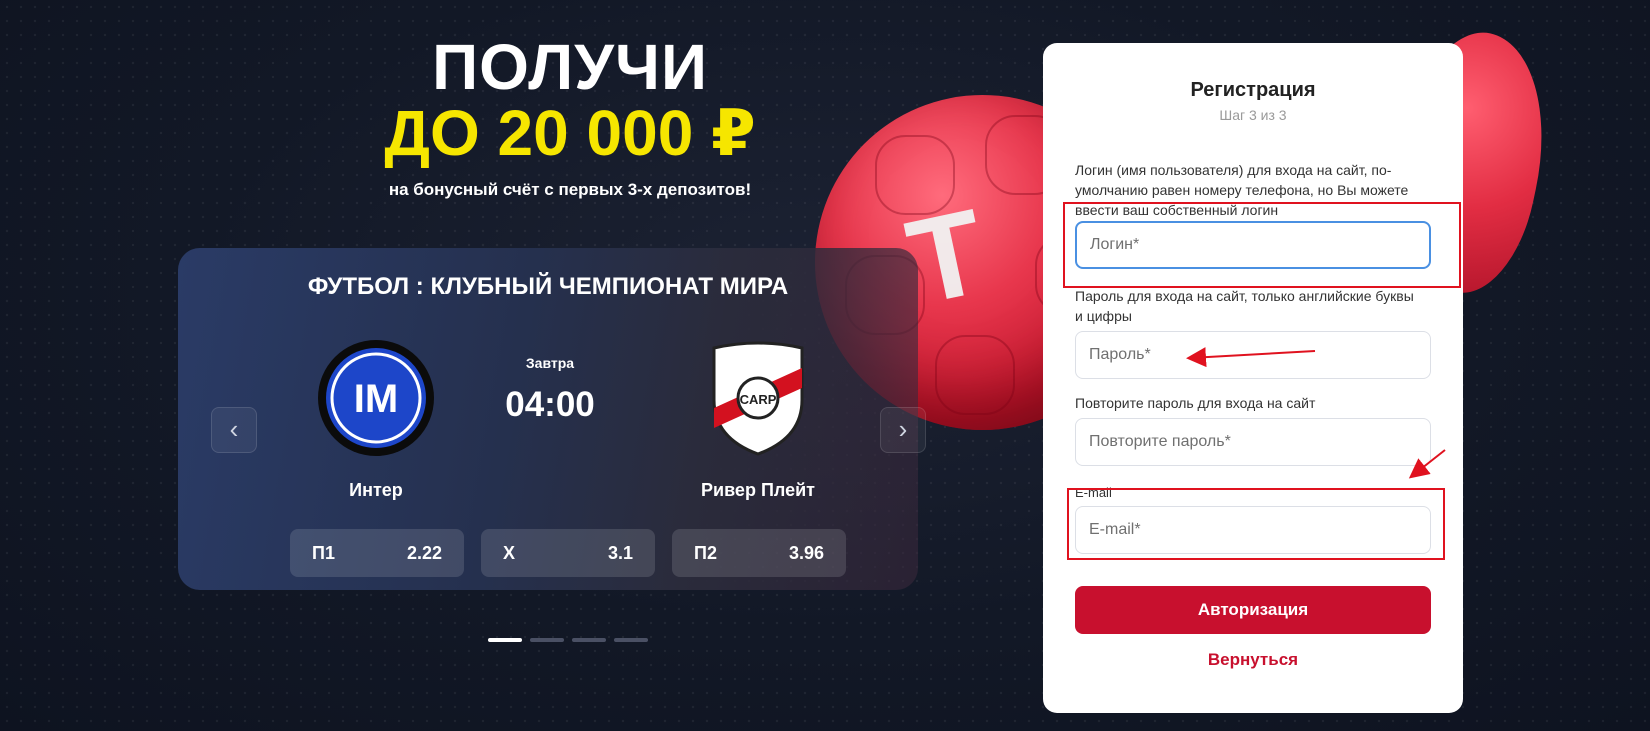 The height and width of the screenshot is (731, 1650). I want to click on annotation-arrows, so click(1316, 413).